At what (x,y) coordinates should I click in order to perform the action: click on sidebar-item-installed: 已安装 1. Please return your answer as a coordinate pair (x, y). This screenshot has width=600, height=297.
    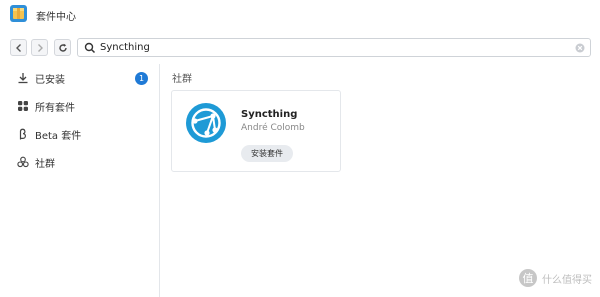
    Looking at the image, I should click on (79, 78).